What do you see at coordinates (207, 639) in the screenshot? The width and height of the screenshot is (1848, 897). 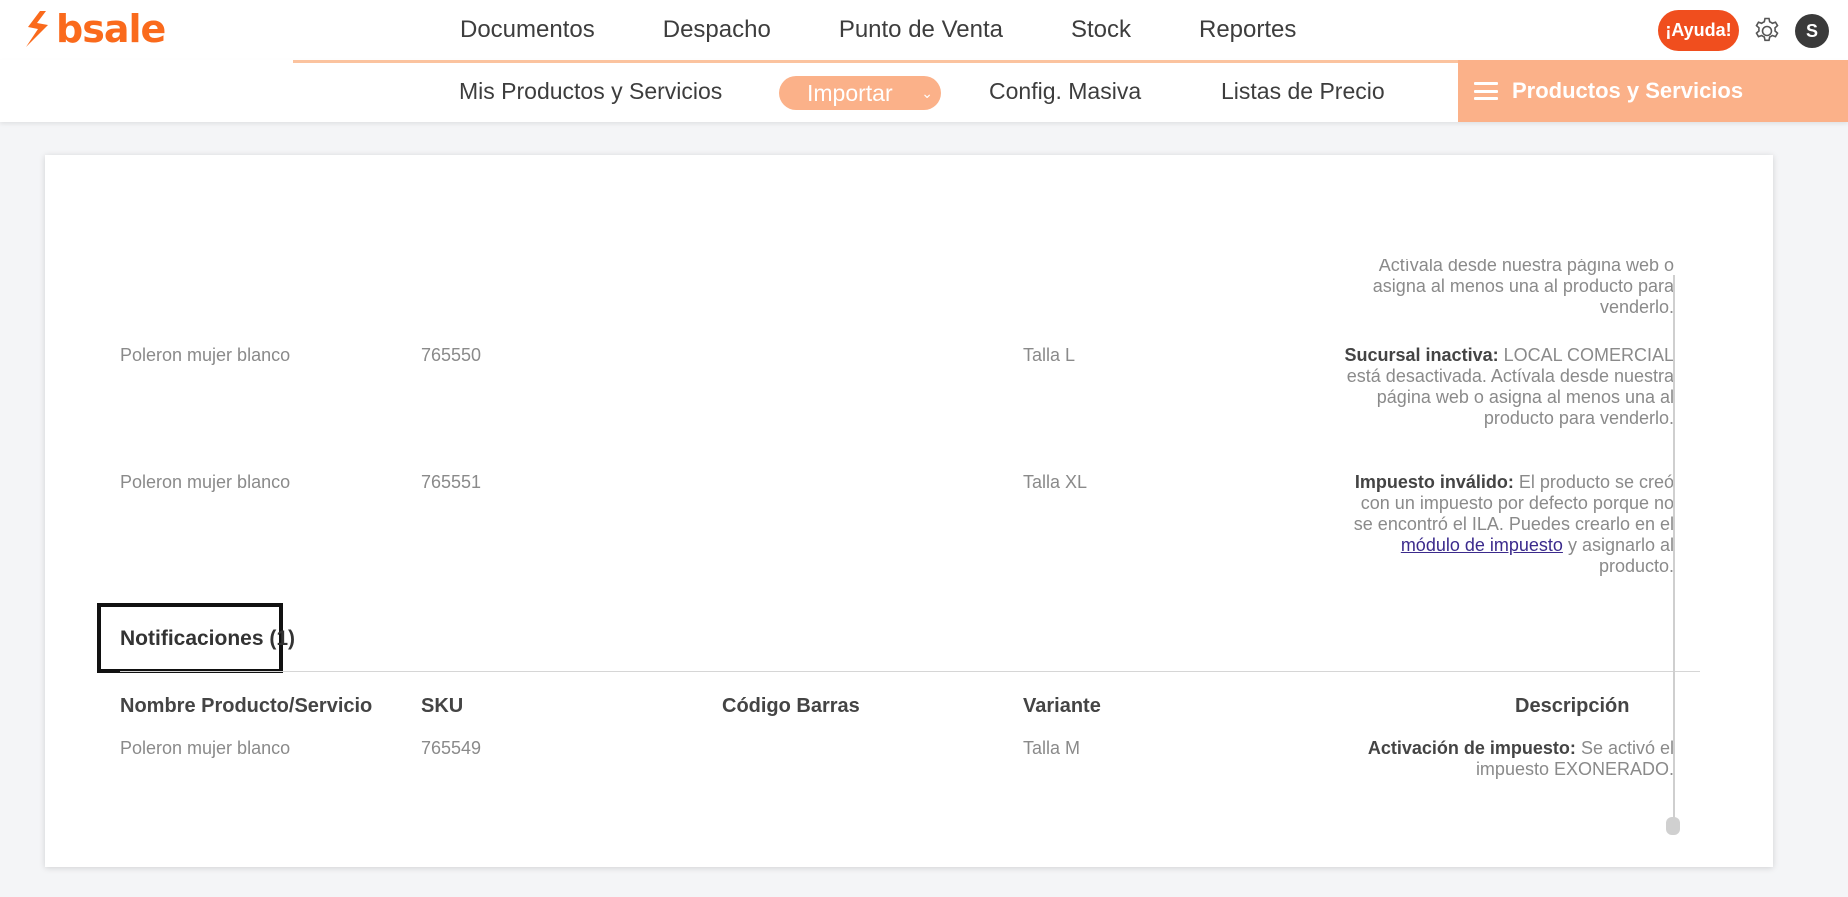 I see `tab-notificaciones: Notificaciones (1)` at bounding box center [207, 639].